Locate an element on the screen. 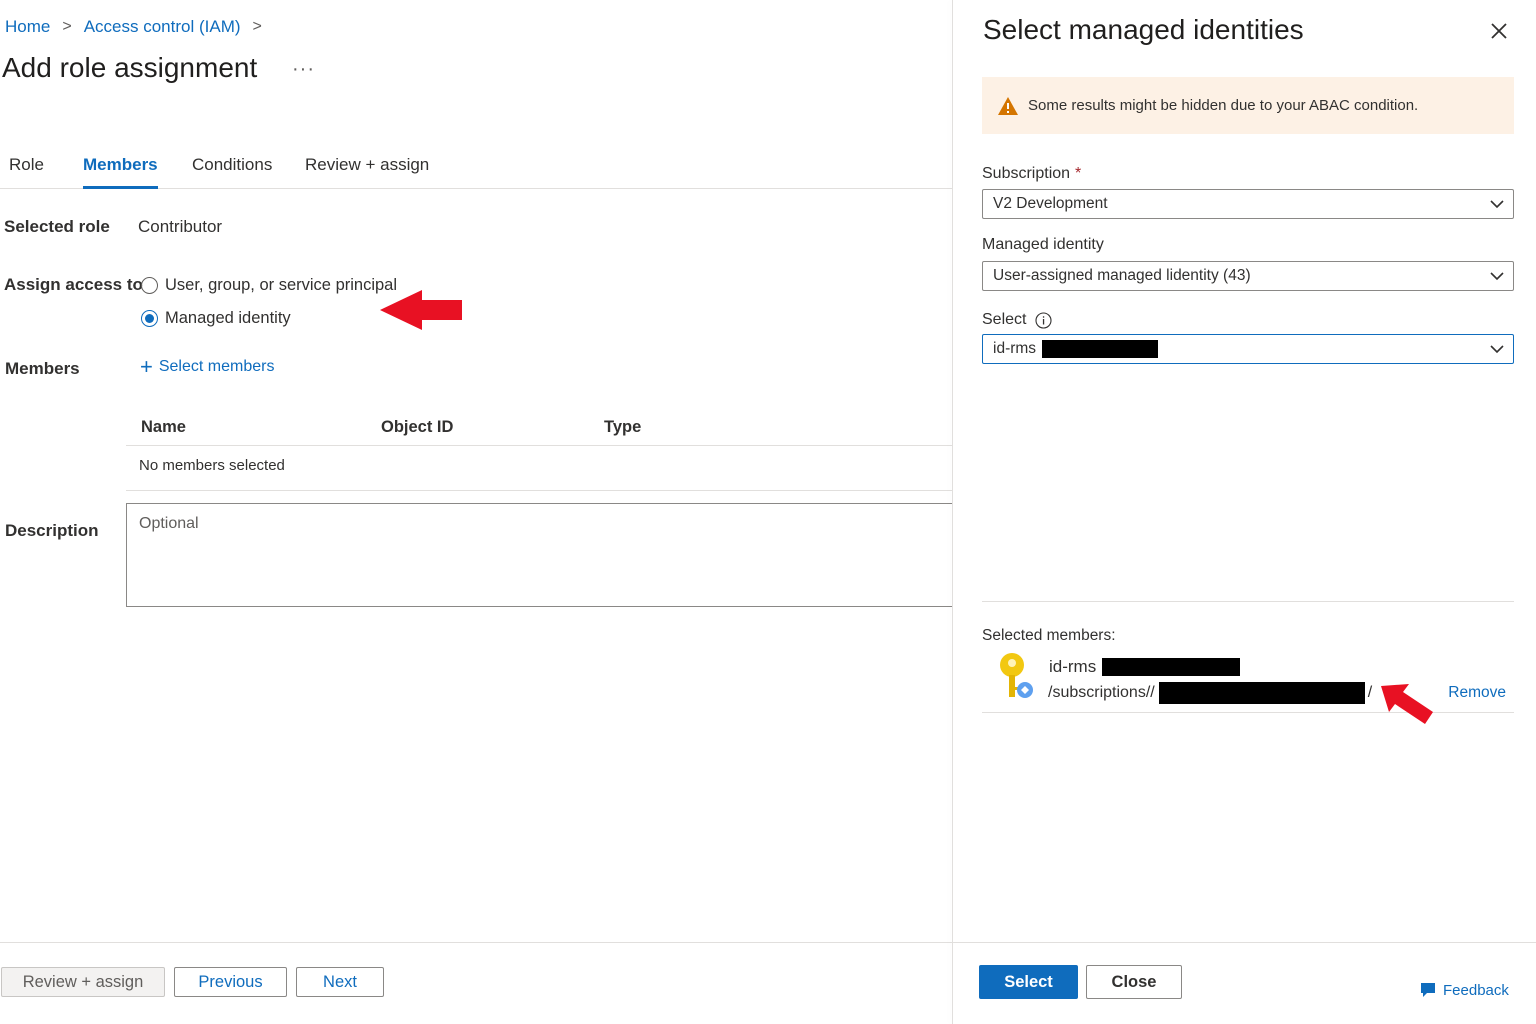 This screenshot has height=1024, width=1536. managed-identity-key-icon is located at coordinates (1016, 675).